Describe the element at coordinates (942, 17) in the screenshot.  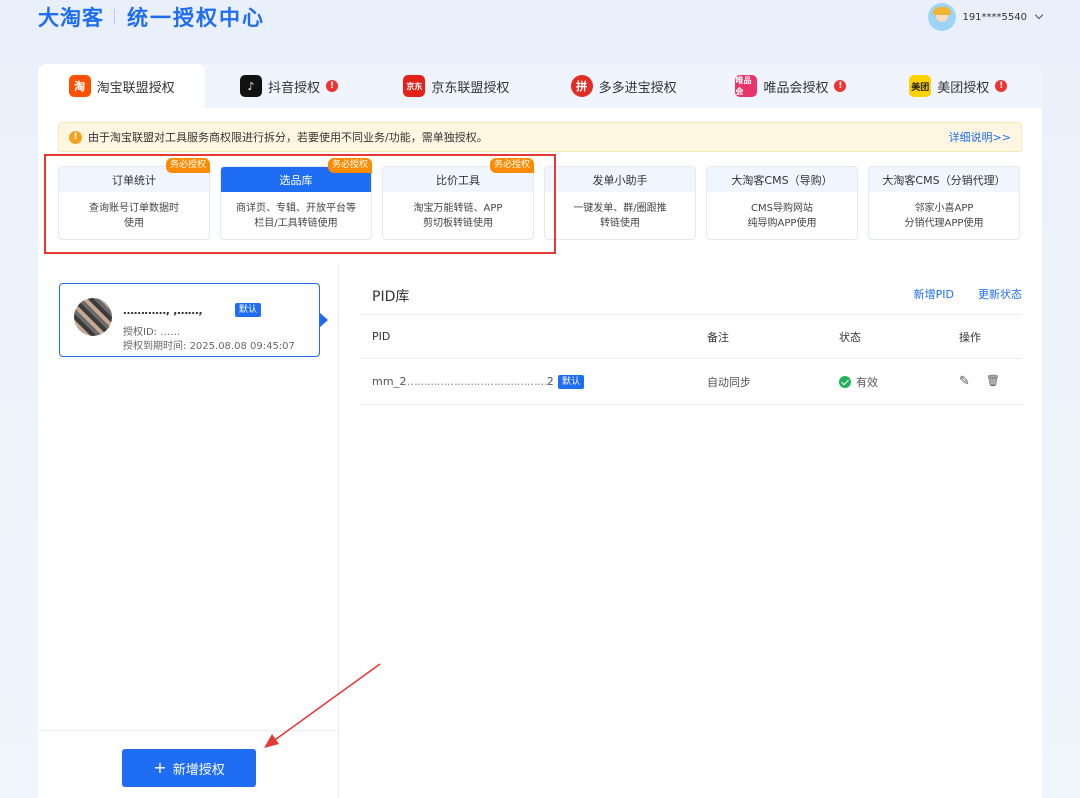
I see `user-avatar` at that location.